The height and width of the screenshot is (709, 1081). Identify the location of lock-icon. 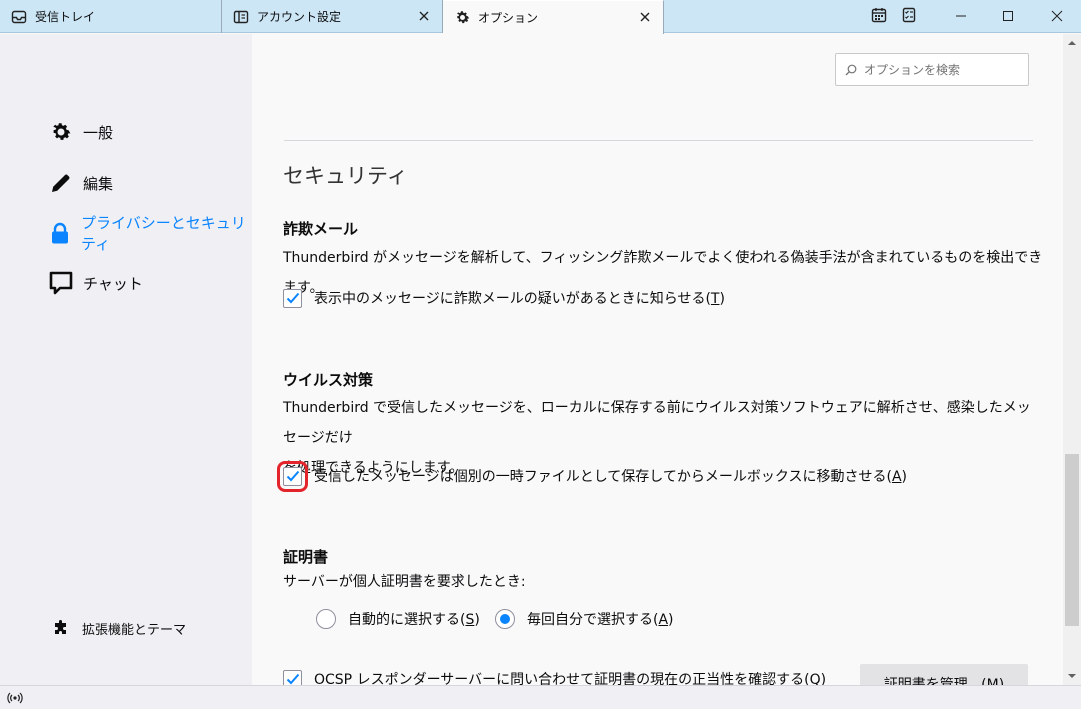
(60, 233).